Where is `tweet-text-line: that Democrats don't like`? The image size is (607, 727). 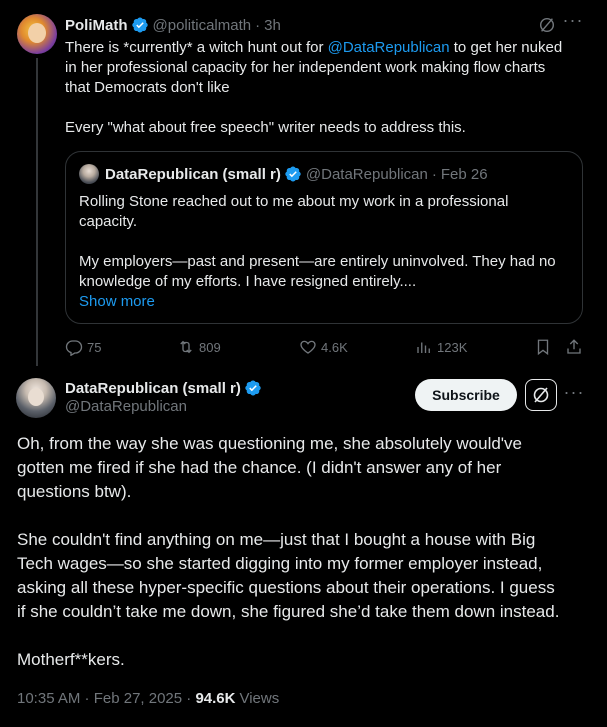
tweet-text-line: that Democrats don't like is located at coordinates (147, 87).